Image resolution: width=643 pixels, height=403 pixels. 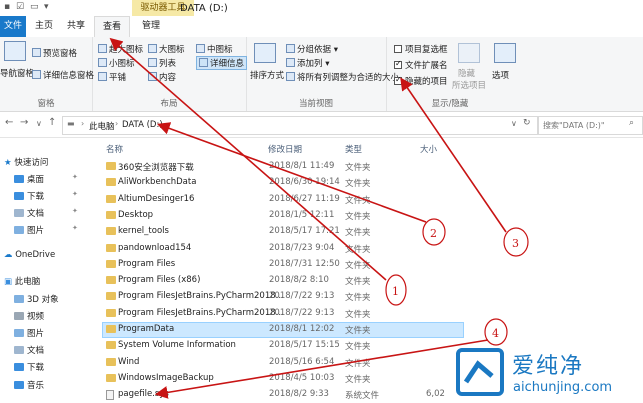 I want to click on watermark-logo-icon, so click(x=480, y=372).